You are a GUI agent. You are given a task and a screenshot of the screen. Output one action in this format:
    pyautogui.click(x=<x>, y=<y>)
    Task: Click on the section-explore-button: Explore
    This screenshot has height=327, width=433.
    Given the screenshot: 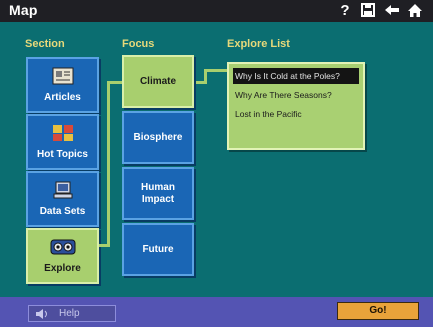 What is the action you would take?
    pyautogui.click(x=62, y=256)
    